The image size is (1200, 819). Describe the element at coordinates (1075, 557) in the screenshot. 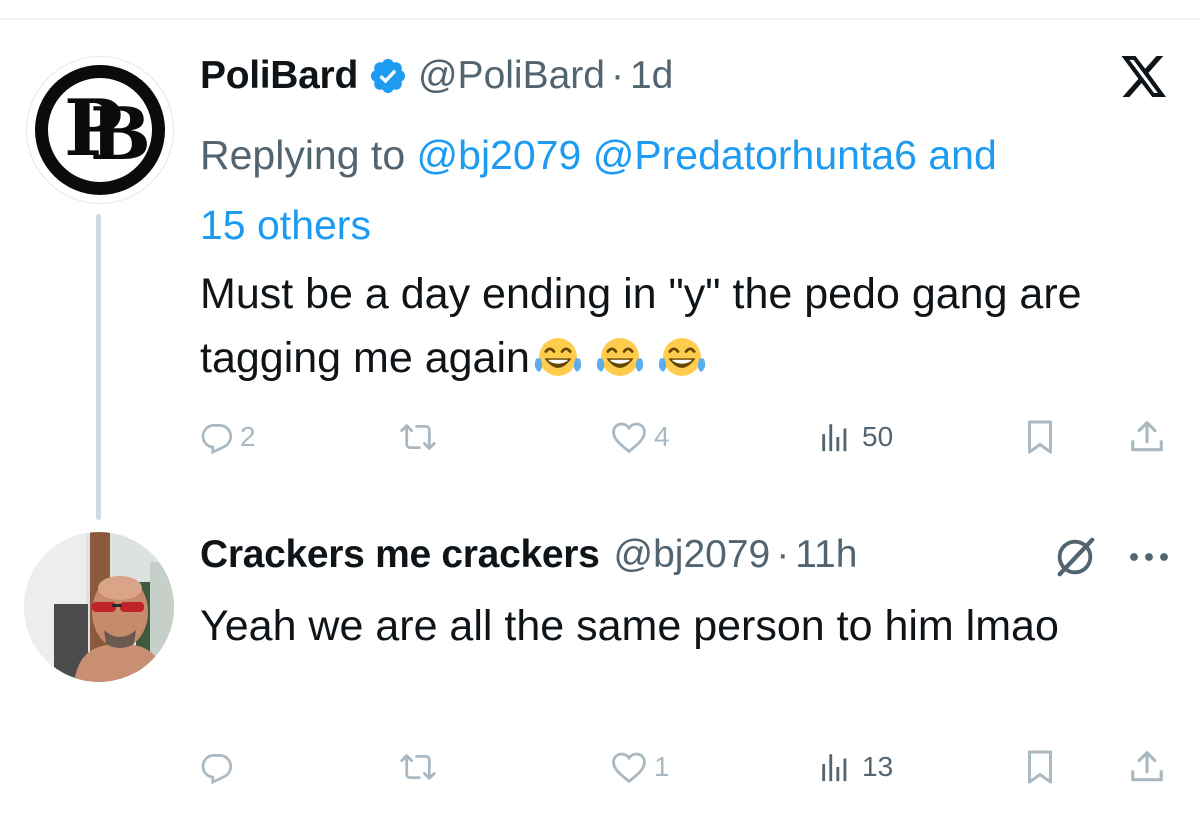

I see `grok-icon` at that location.